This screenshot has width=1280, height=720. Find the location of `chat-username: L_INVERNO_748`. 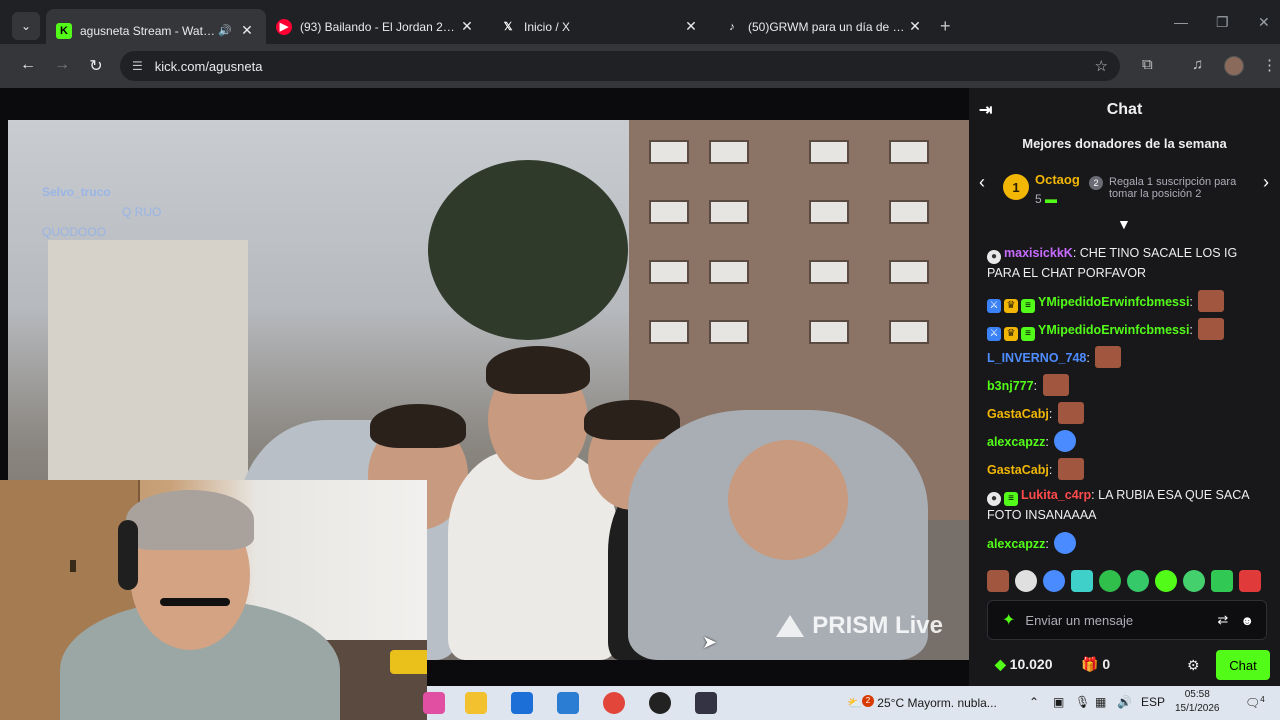

chat-username: L_INVERNO_748 is located at coordinates (1036, 358).